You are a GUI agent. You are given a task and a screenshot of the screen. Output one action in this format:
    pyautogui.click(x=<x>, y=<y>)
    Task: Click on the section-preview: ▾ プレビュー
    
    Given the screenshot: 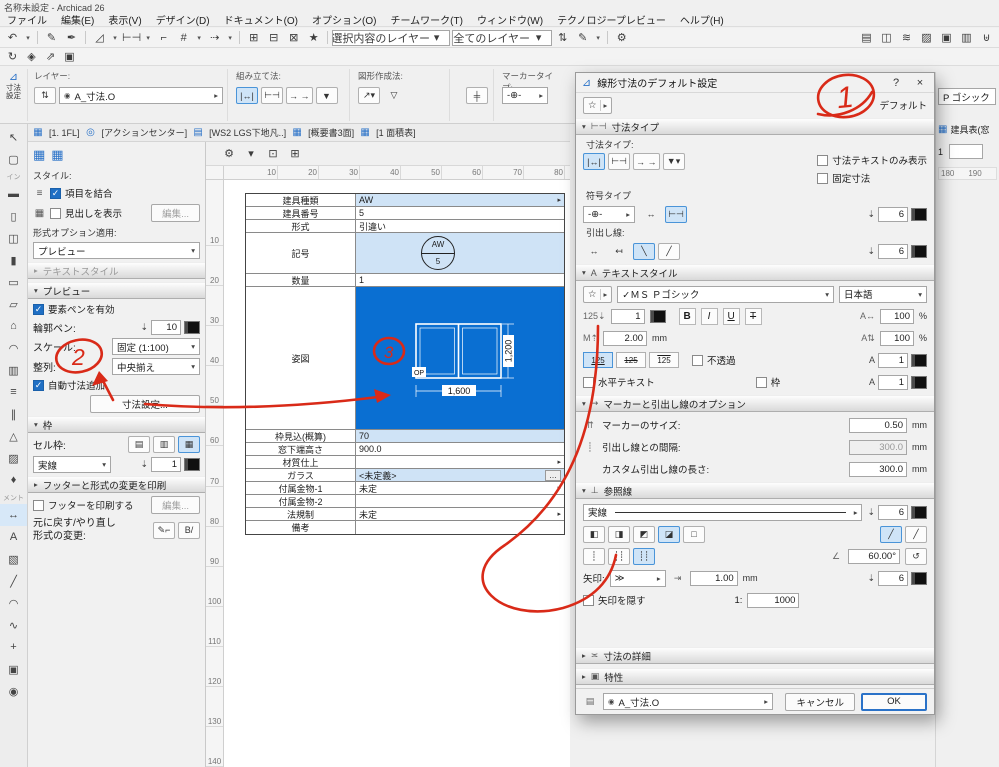 What is the action you would take?
    pyautogui.click(x=116, y=290)
    